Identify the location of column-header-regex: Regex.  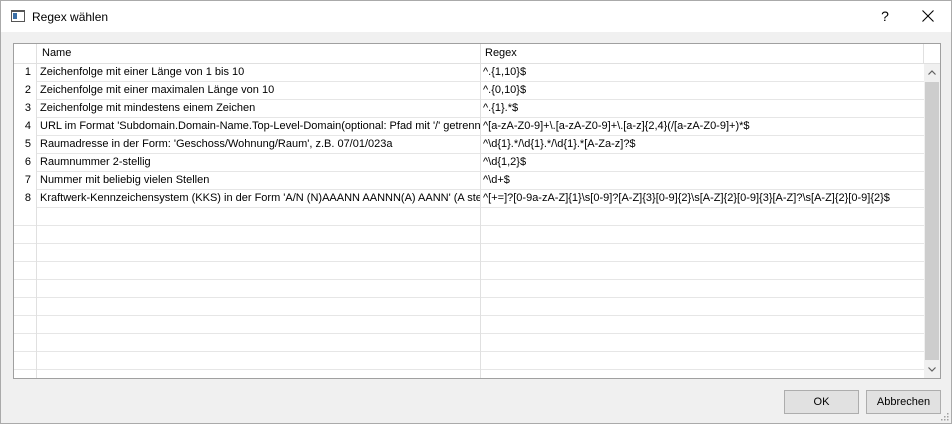
(702, 54).